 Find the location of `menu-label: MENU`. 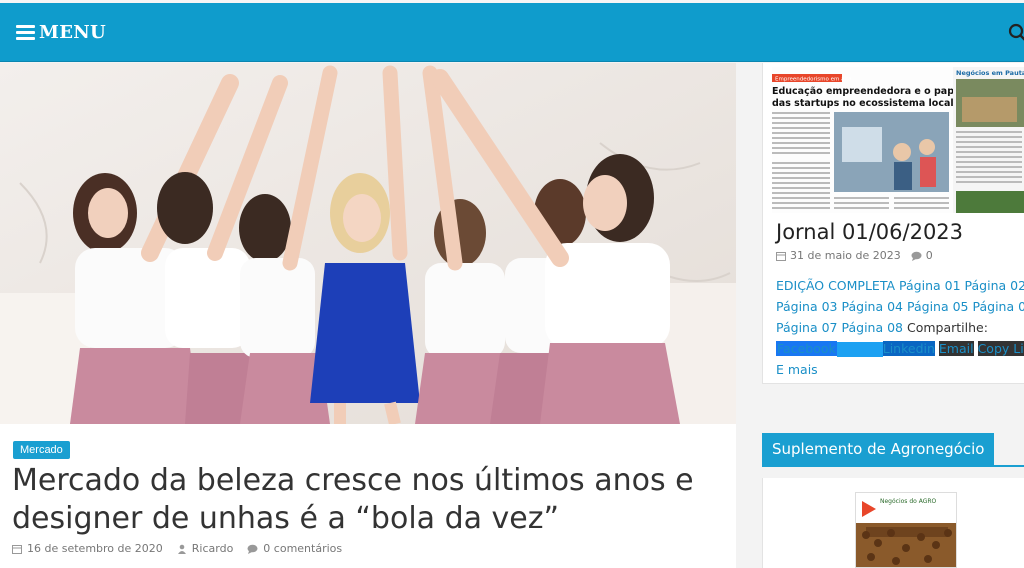

menu-label: MENU is located at coordinates (72, 32).